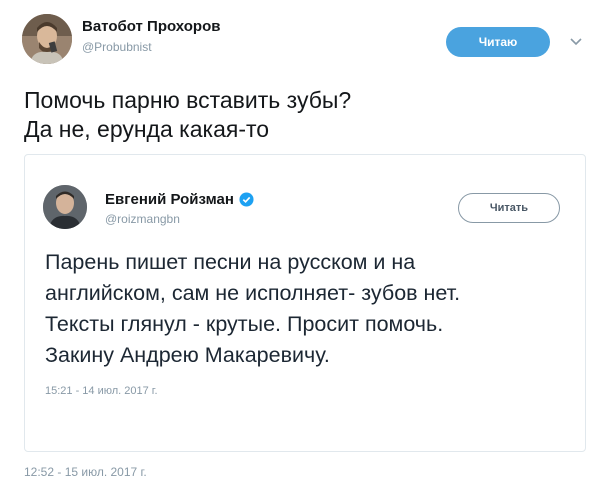 The image size is (612, 498). What do you see at coordinates (187, 355) in the screenshot?
I see `quoted-text-line: Закину Андрею Макаревичу.` at bounding box center [187, 355].